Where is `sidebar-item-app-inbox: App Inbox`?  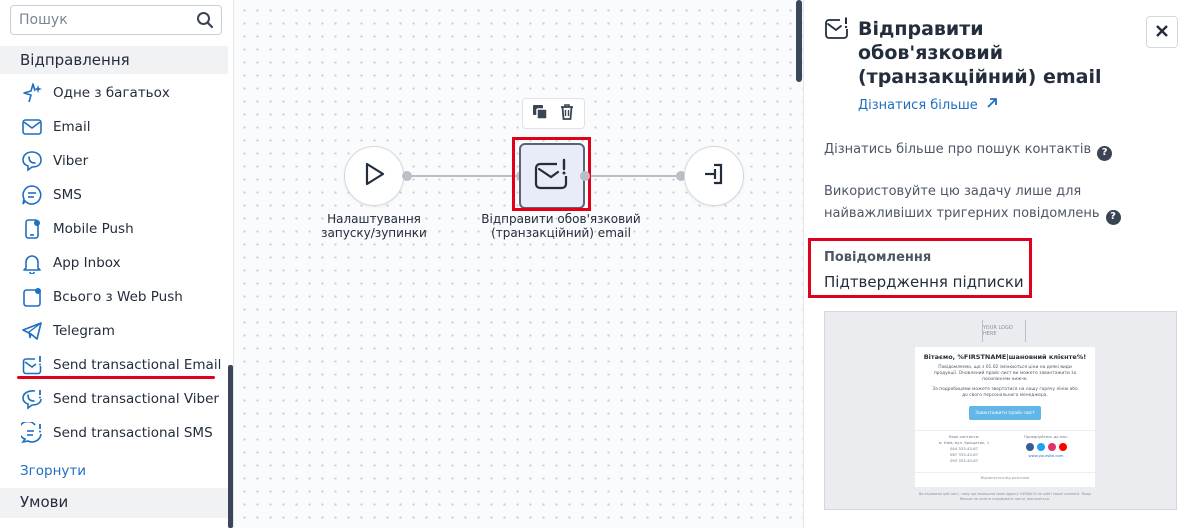
sidebar-item-app-inbox: App Inbox is located at coordinates (114, 263).